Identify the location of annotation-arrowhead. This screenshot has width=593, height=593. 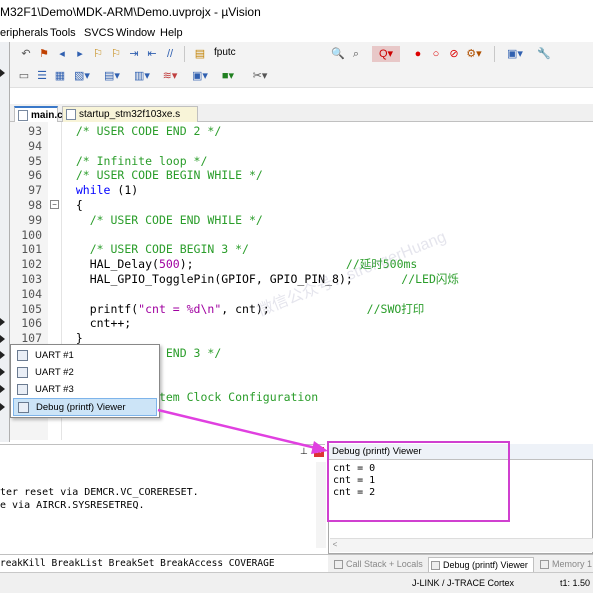
(319, 447).